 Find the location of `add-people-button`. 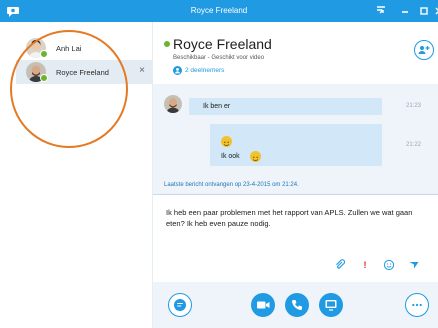

add-people-button is located at coordinates (424, 50).